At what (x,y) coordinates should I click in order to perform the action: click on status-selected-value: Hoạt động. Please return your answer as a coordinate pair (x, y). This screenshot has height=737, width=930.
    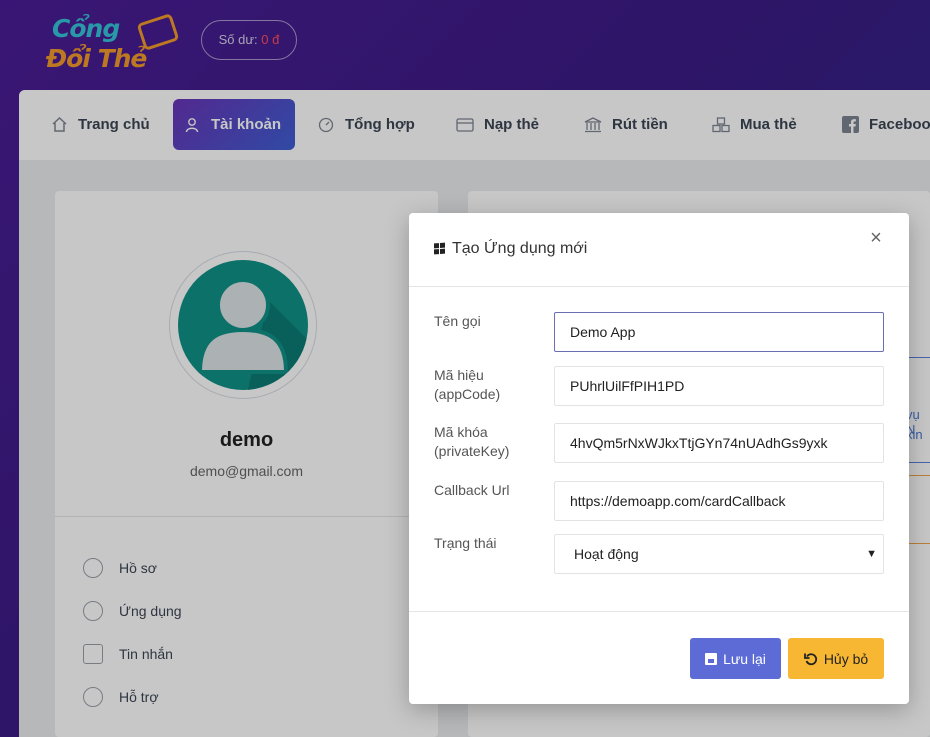
    Looking at the image, I should click on (606, 554).